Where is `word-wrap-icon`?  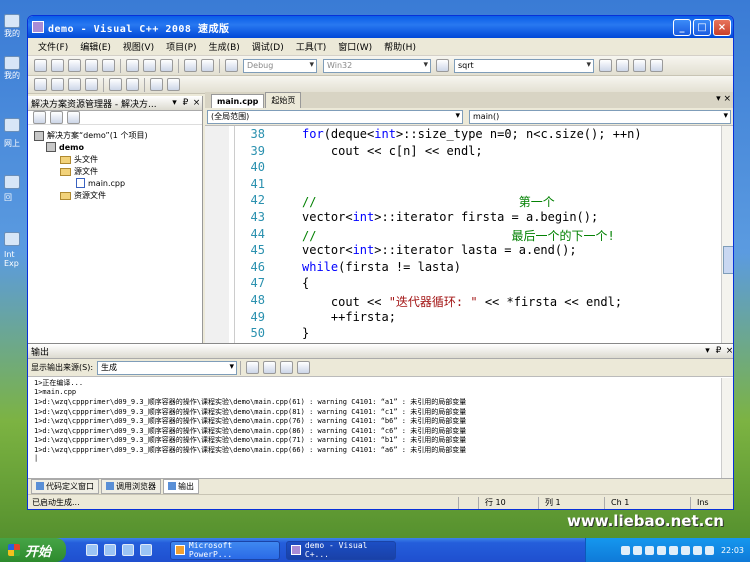
word-wrap-icon is located at coordinates (304, 367).